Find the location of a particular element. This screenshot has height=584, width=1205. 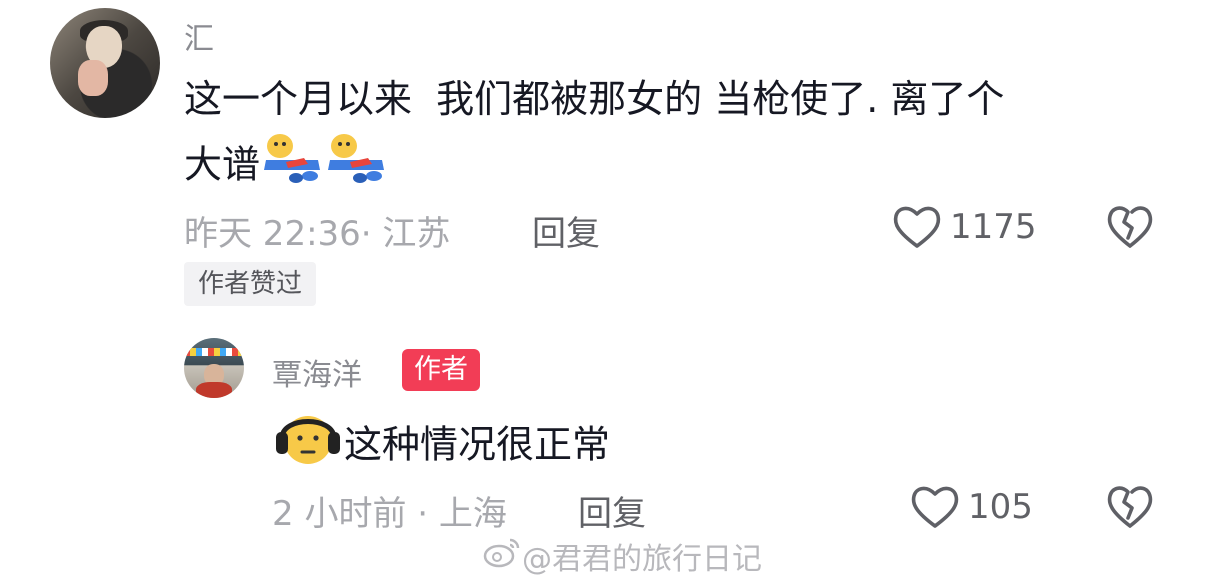

reply-meta: 2 小时前 · 上海 is located at coordinates (389, 510).